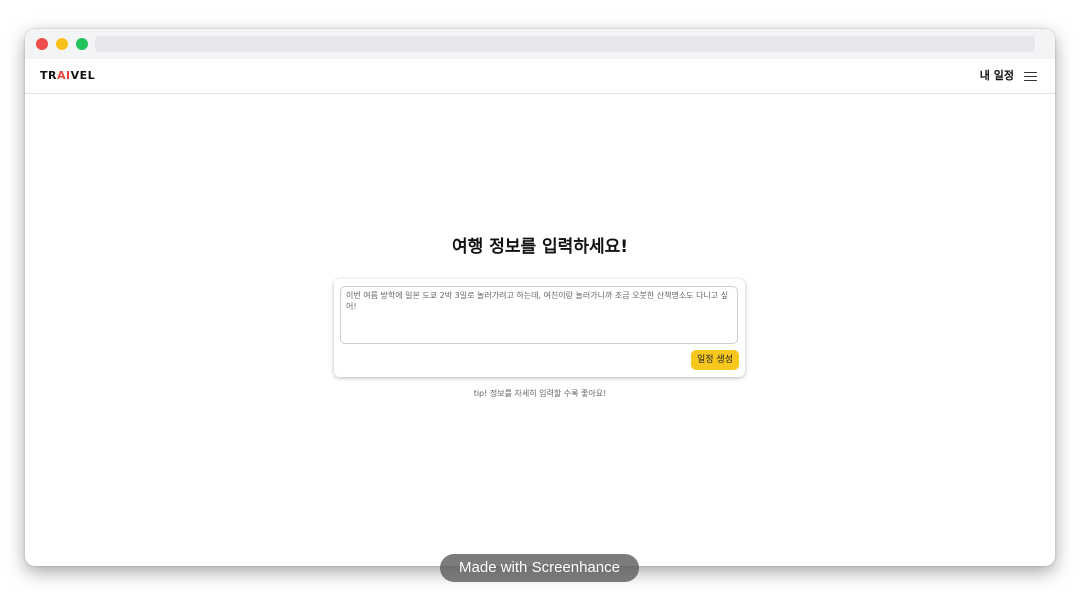  Describe the element at coordinates (540, 76) in the screenshot. I see `top-navbar: TRAIVEL 내 일정` at that location.